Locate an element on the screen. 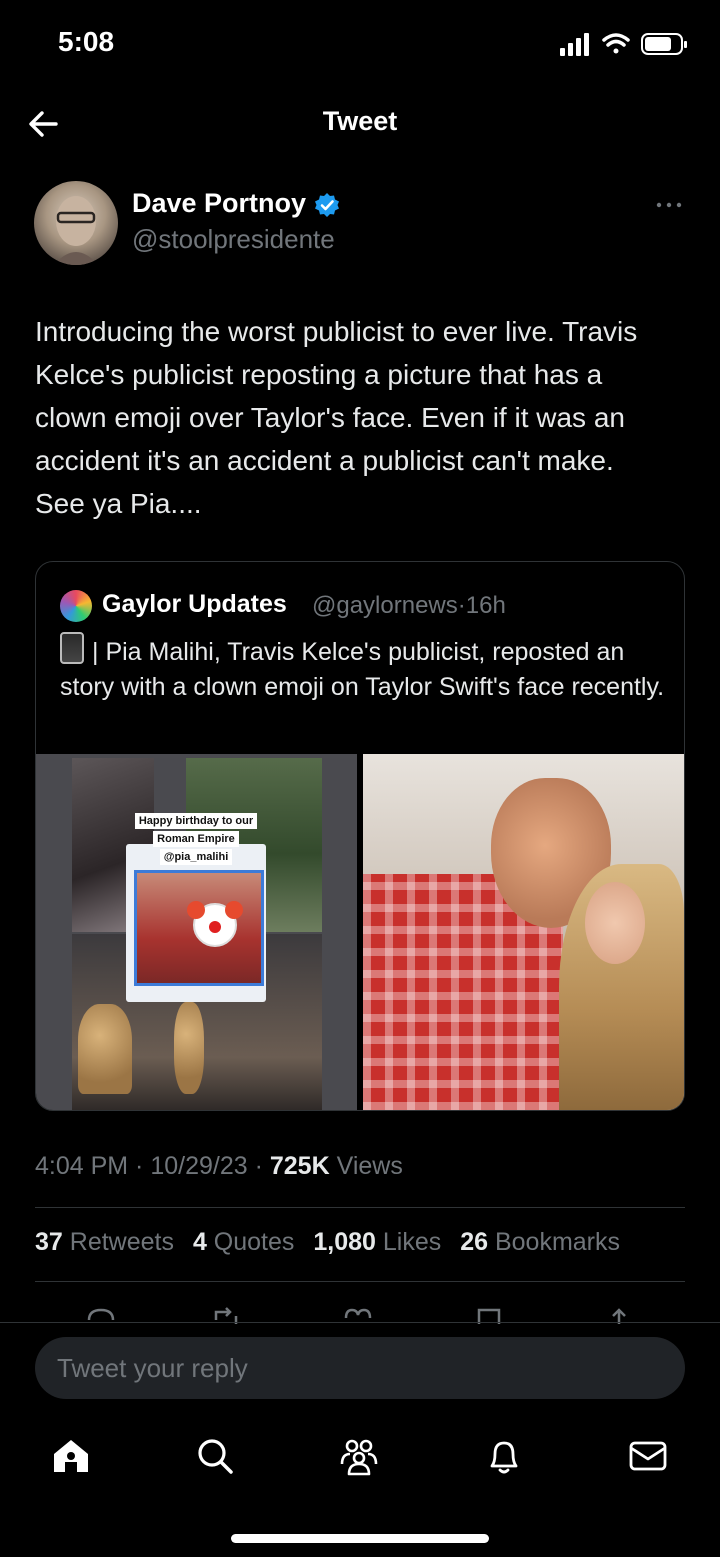 The width and height of the screenshot is (720, 1557). tweet-time: 4:04 PM is located at coordinates (82, 1166).